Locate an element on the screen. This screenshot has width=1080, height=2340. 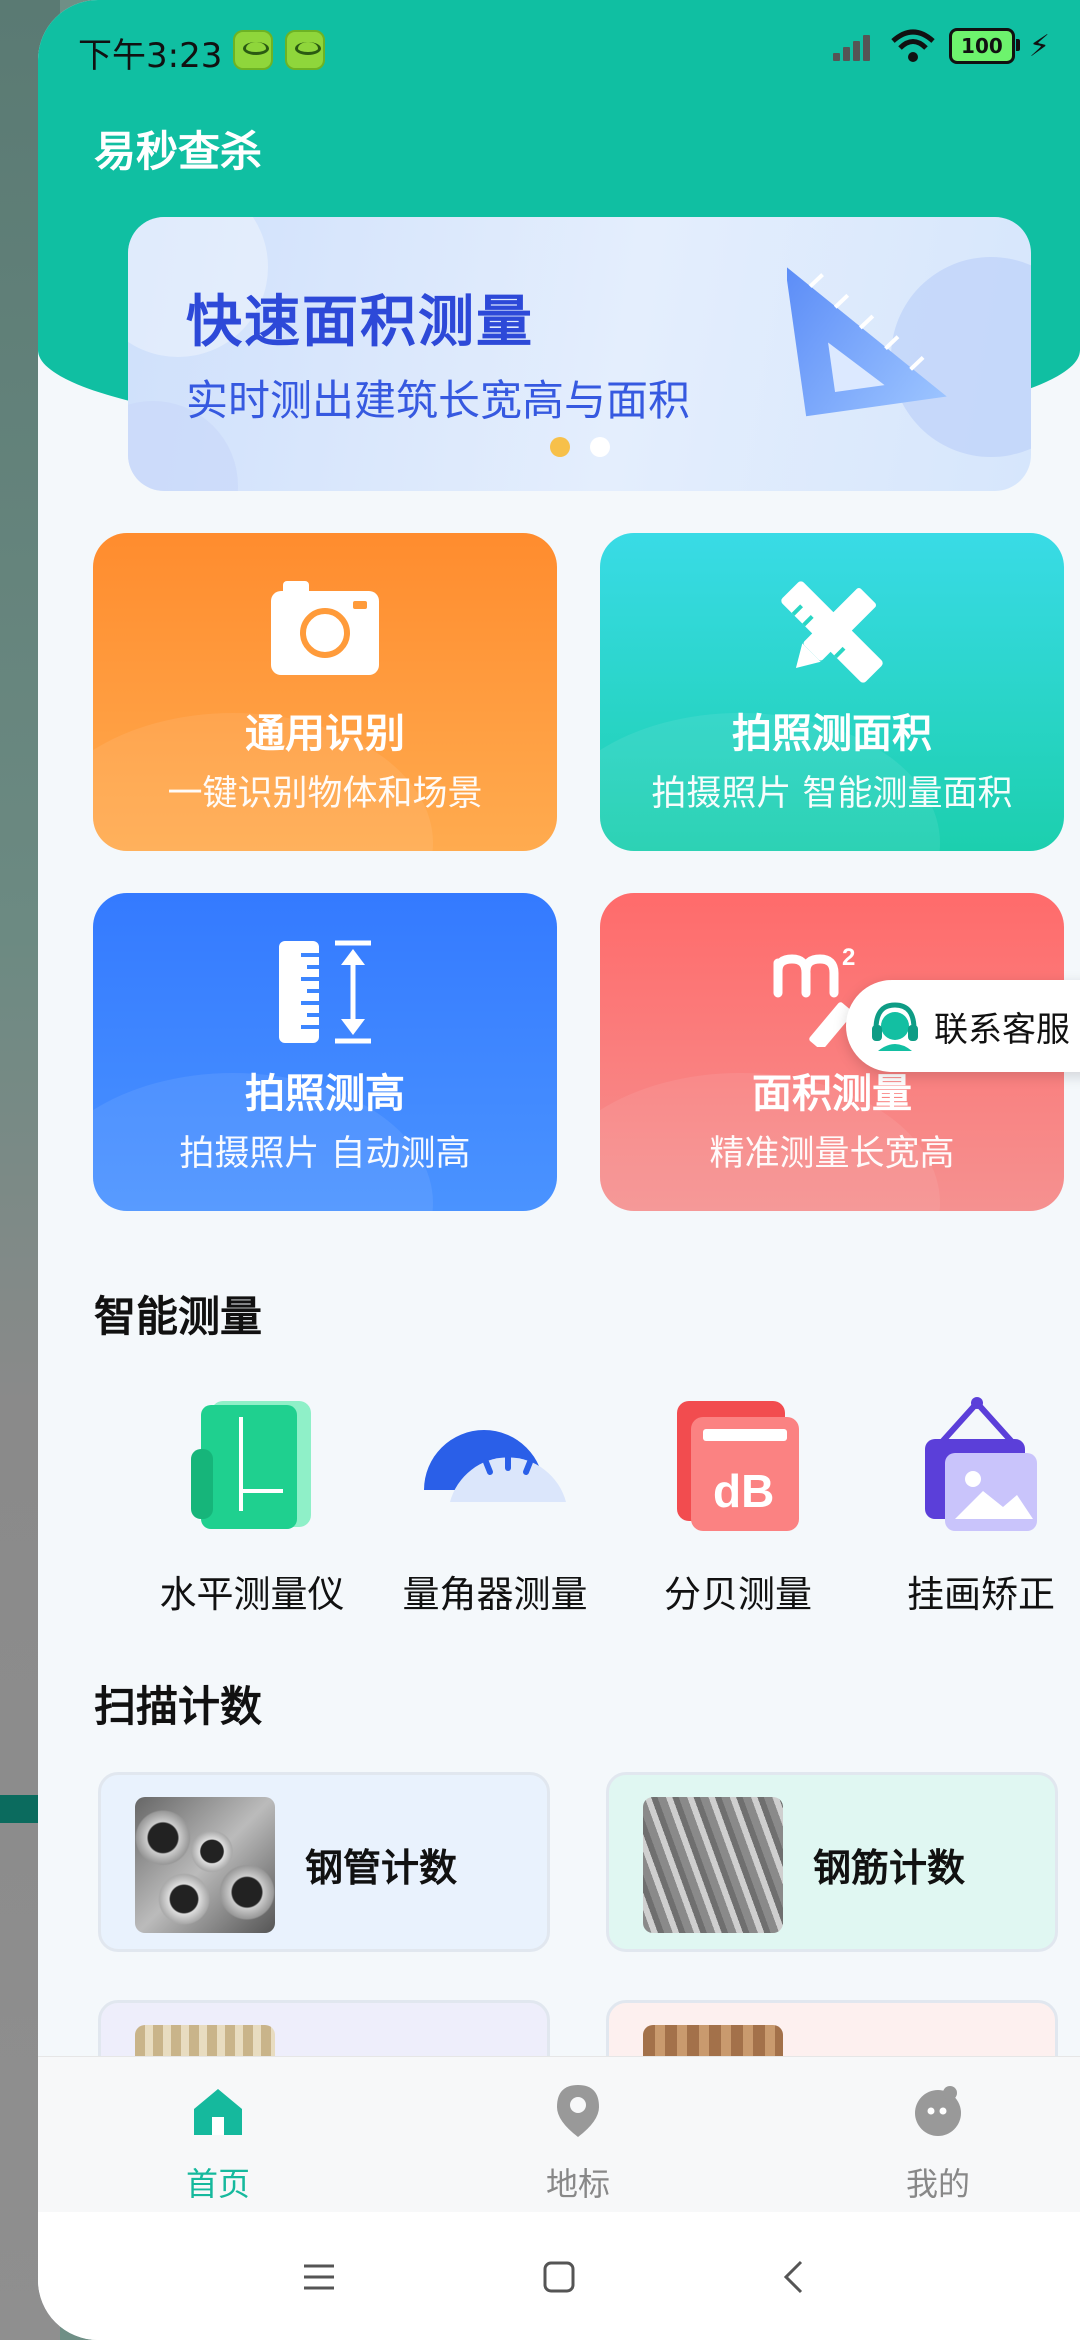
smart-tools-row: 水平测量仪 量角器测量 dB 分贝测量 挂画矫正 is located at coordinates (559, 1505).